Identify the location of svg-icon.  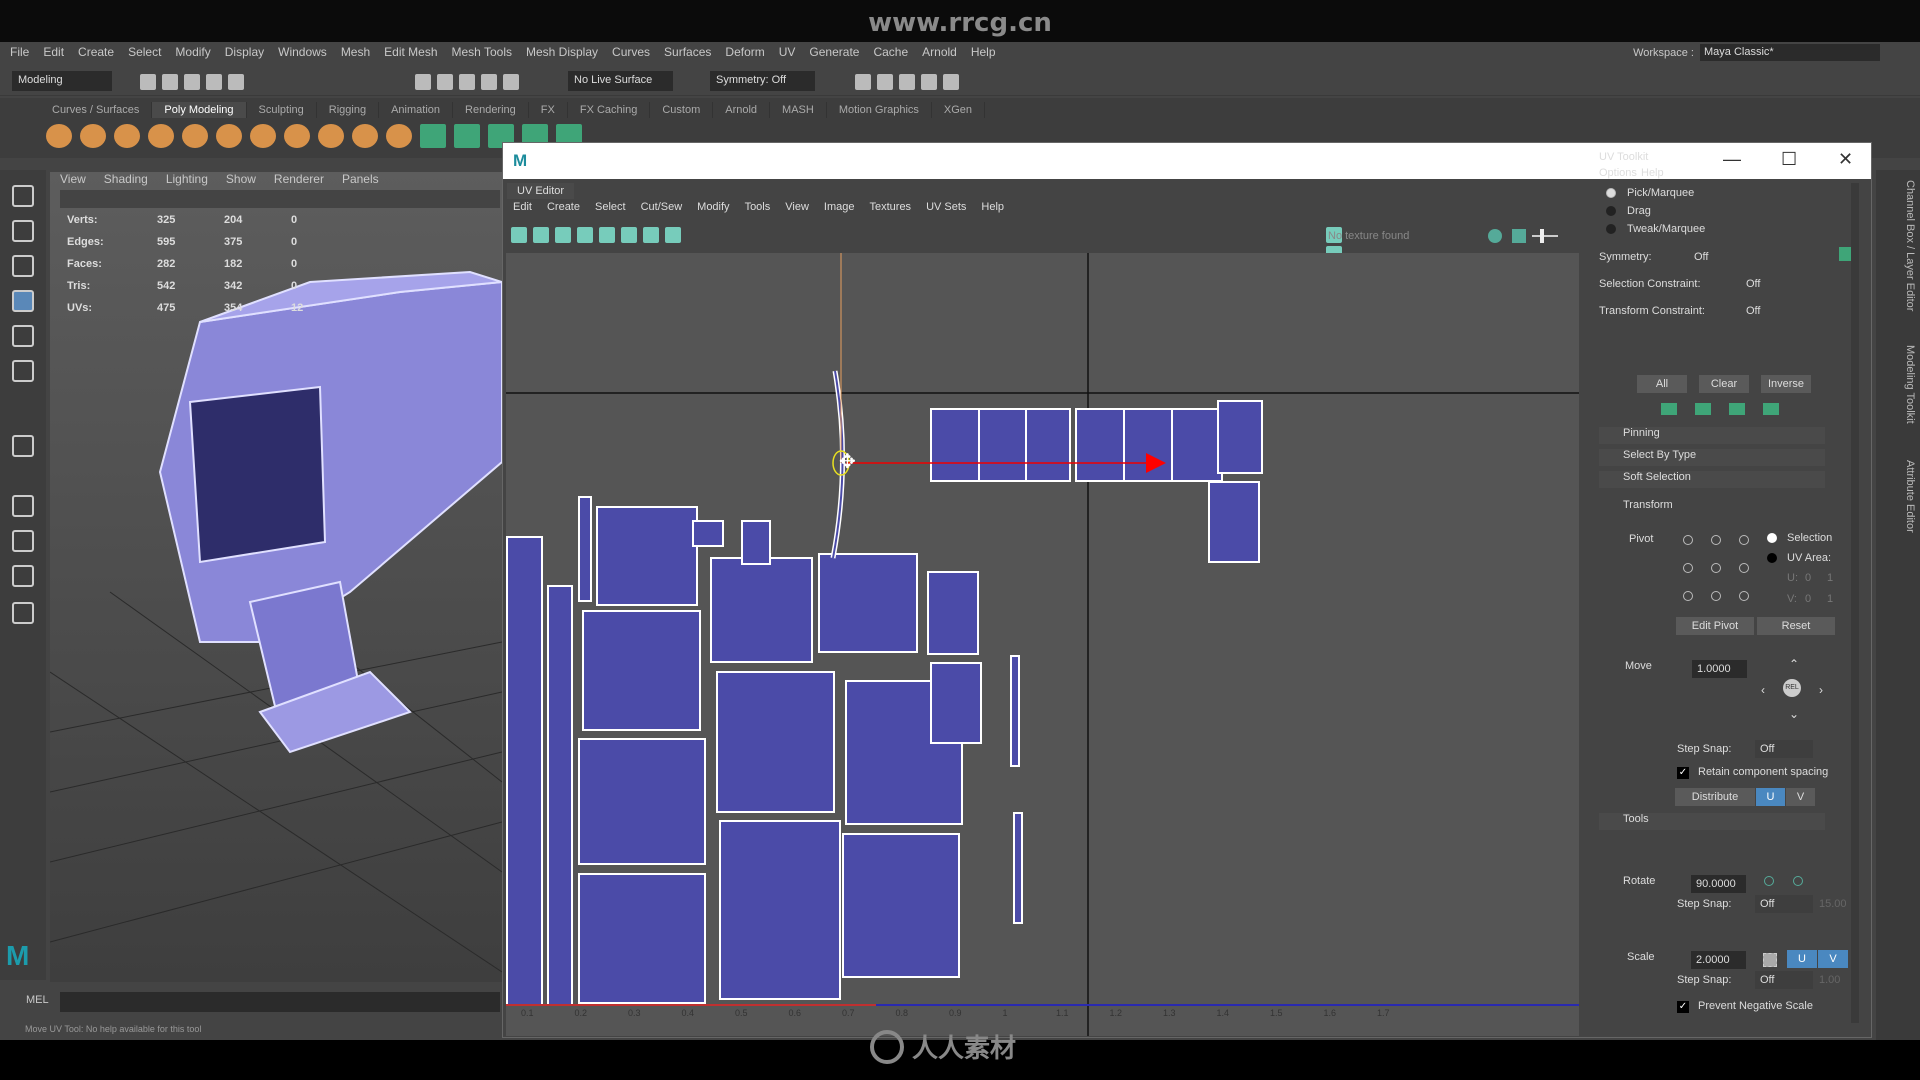
(399, 136).